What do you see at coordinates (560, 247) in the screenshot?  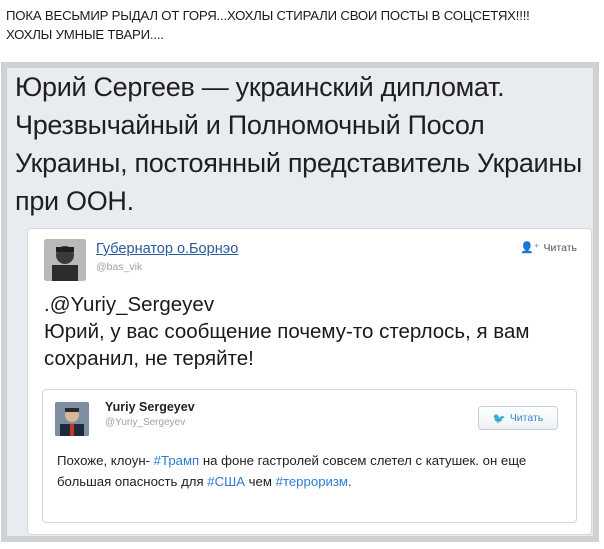 I see `follow-label: Читать` at bounding box center [560, 247].